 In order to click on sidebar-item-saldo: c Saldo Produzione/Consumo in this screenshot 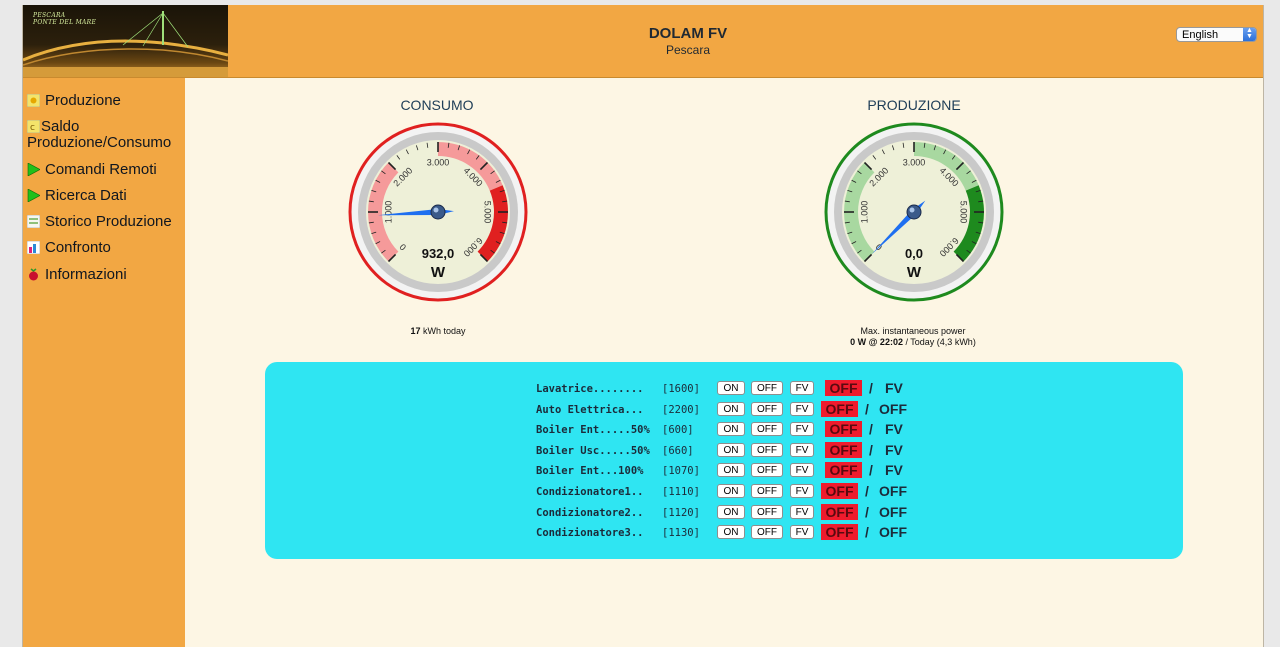, I will do `click(105, 134)`.